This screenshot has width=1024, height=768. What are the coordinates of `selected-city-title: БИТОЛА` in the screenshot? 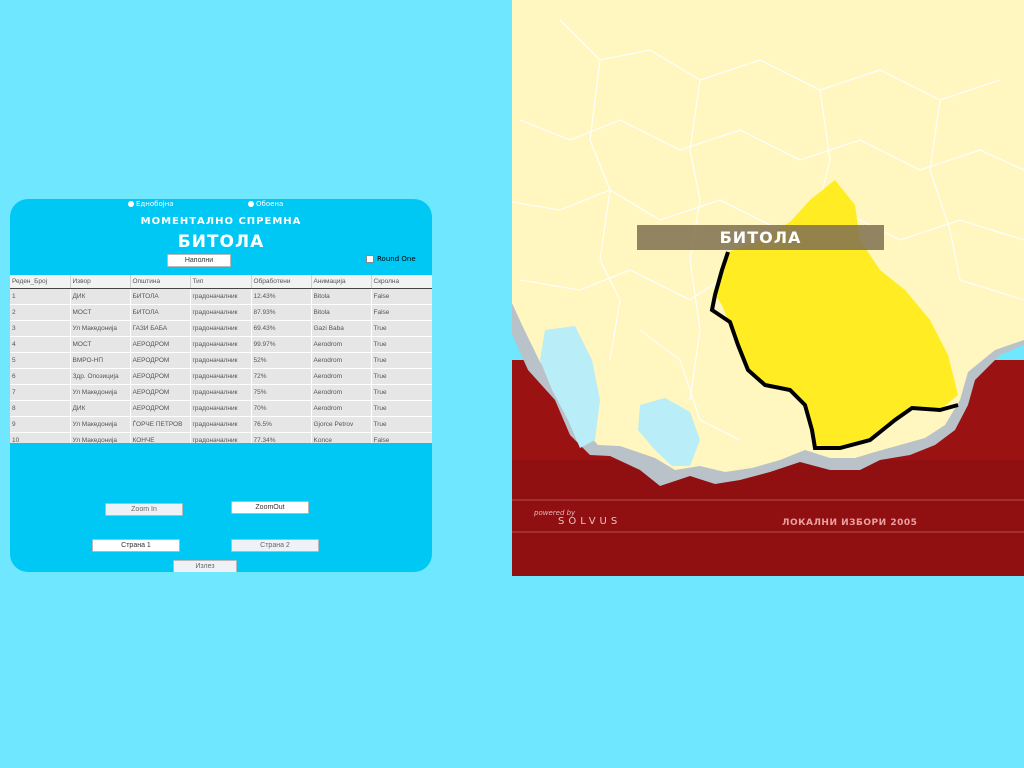 It's located at (221, 242).